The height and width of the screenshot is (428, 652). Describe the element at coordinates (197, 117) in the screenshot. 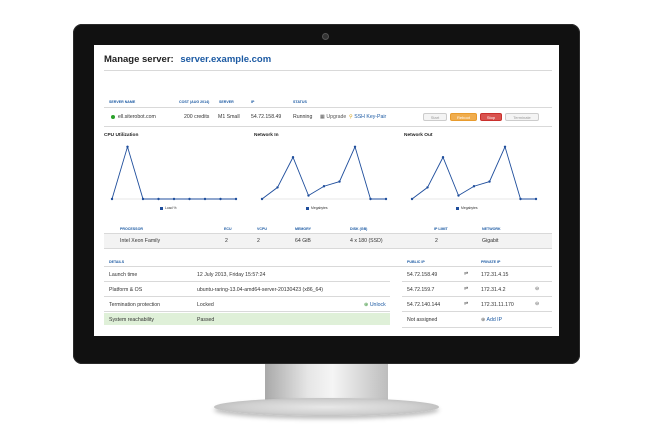

I see `server-cost: 200 credits` at that location.